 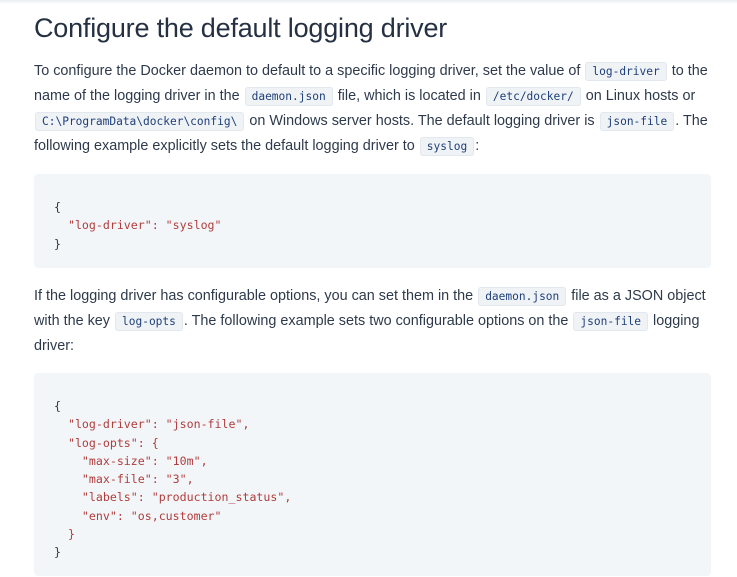 What do you see at coordinates (149, 321) in the screenshot?
I see `inline-code-log-opts: log-opts` at bounding box center [149, 321].